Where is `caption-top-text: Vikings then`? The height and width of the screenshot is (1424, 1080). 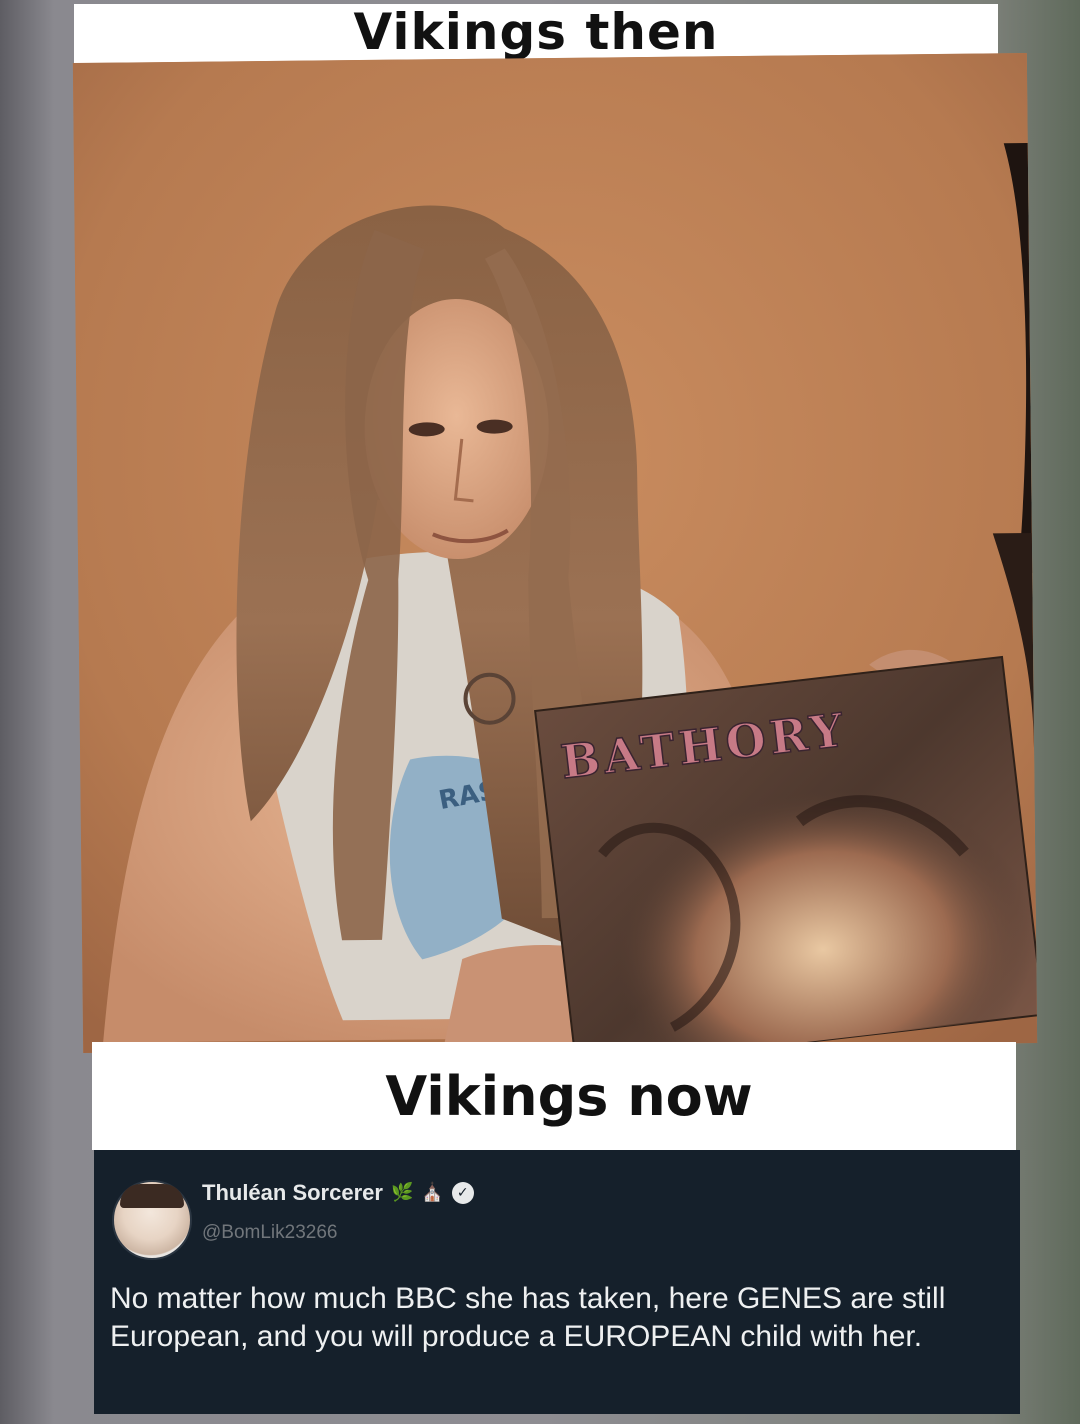
caption-top-text: Vikings then is located at coordinates (536, 32).